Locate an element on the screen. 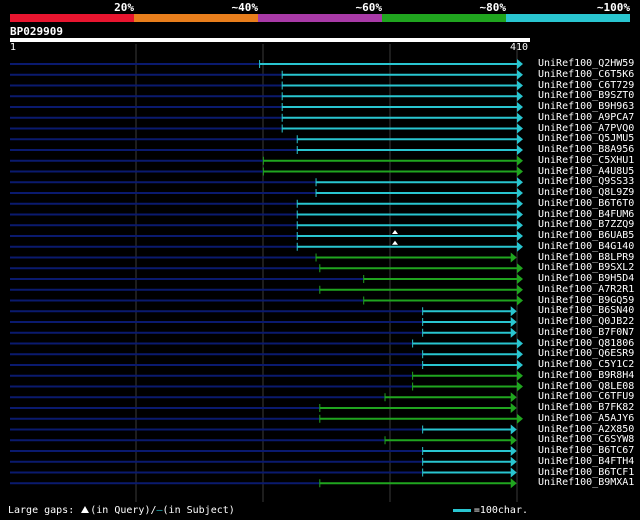 Image resolution: width=640 pixels, height=520 pixels. hit-label: UniRef100_C6SYW8 is located at coordinates (586, 440).